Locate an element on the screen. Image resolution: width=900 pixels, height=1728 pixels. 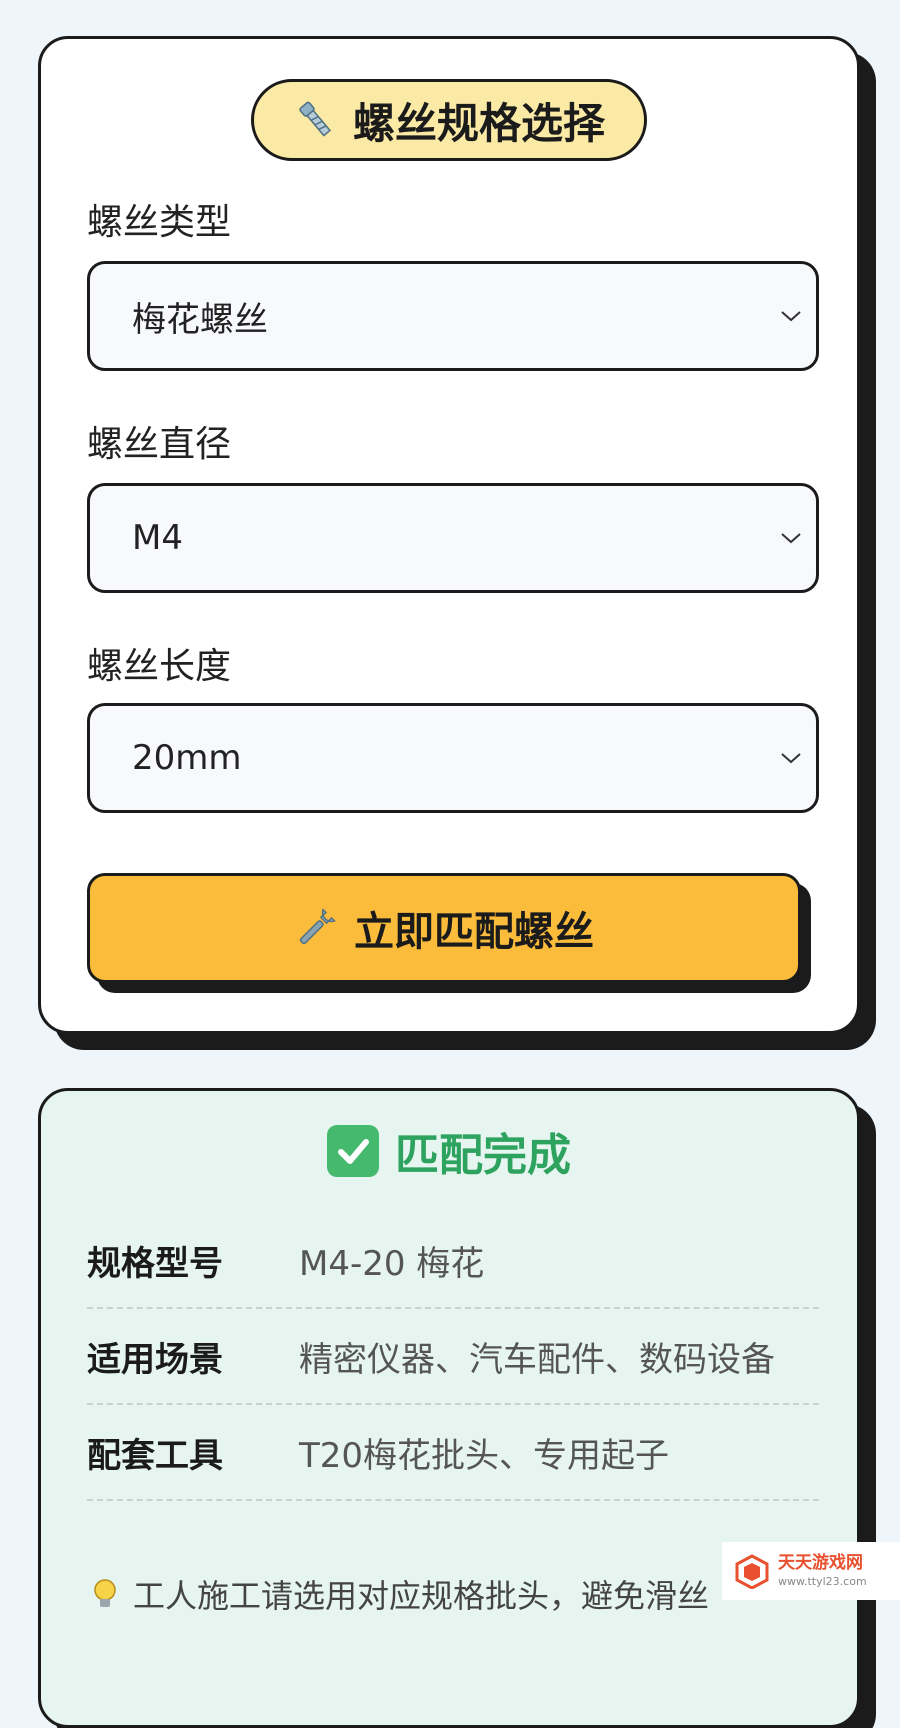
site-watermark: 天天游戏网 www.ttyl23.com is located at coordinates (811, 1571).